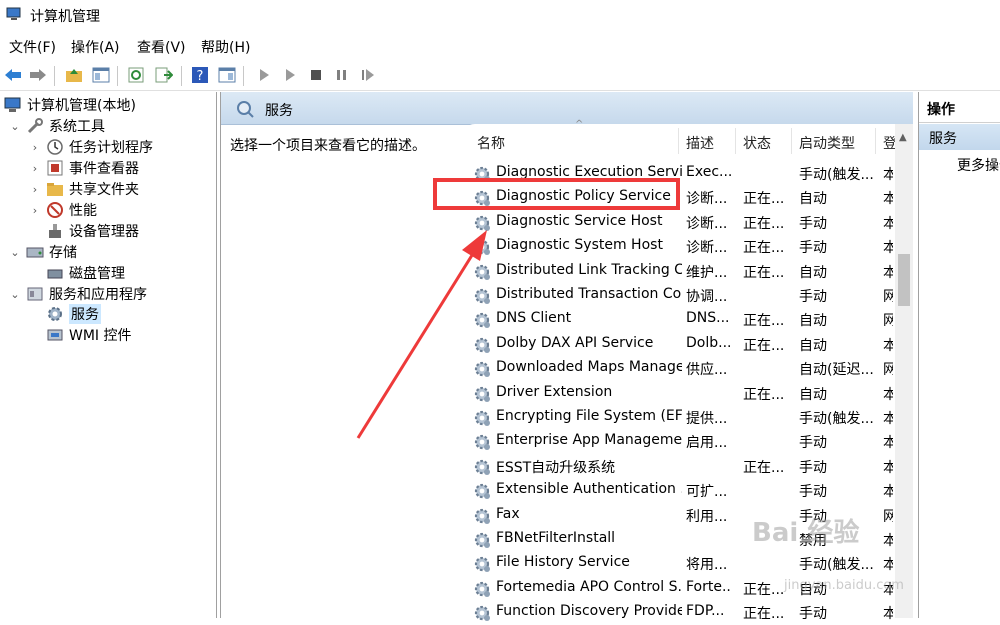 This screenshot has height=625, width=1000. What do you see at coordinates (677, 247) in the screenshot?
I see `service-row: Diagnostic System Host 诊断... 正在... 手动 本` at bounding box center [677, 247].